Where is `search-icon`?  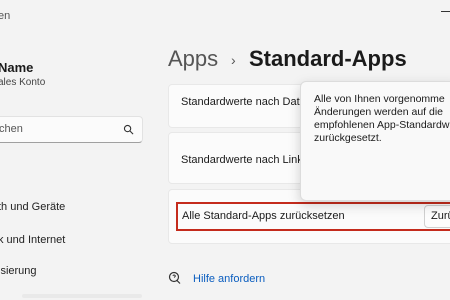
search-icon is located at coordinates (128, 129).